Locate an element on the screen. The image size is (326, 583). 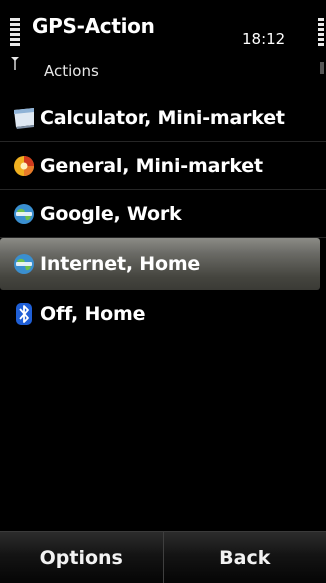
list-item: Off, Home is located at coordinates (163, 314).